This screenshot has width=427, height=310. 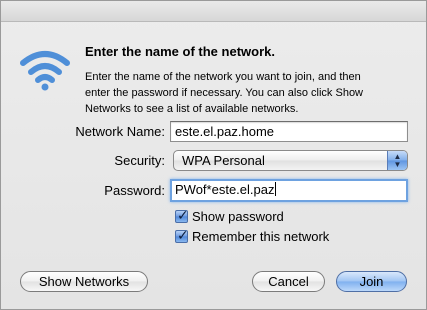 What do you see at coordinates (225, 189) in the screenshot?
I see `password-value: PWof*este.el.paz` at bounding box center [225, 189].